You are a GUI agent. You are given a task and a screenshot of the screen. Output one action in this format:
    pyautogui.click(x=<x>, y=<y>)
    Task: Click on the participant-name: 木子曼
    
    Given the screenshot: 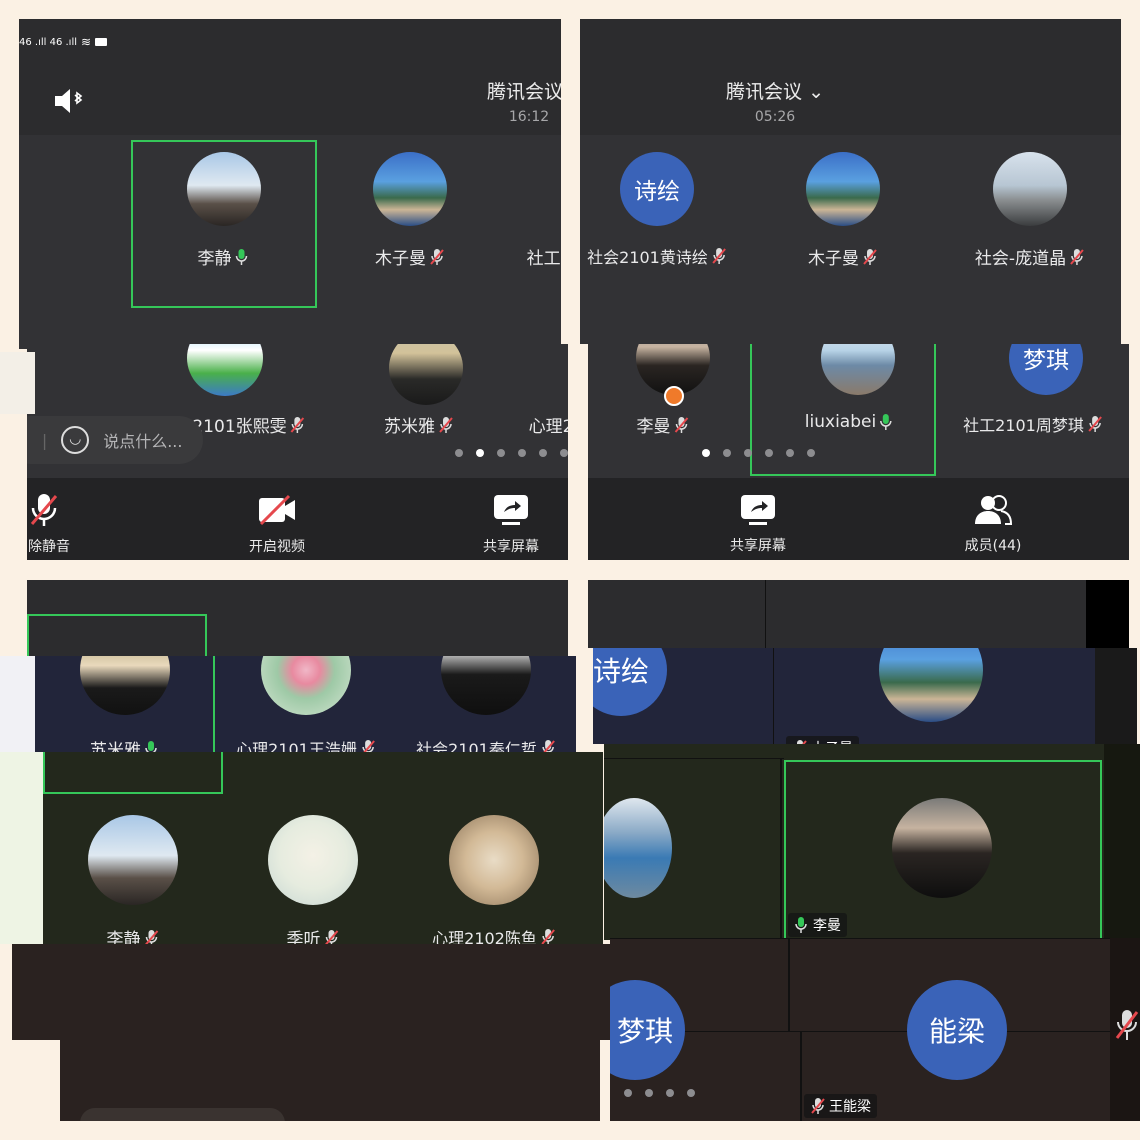 What is the action you would take?
    pyautogui.click(x=410, y=256)
    